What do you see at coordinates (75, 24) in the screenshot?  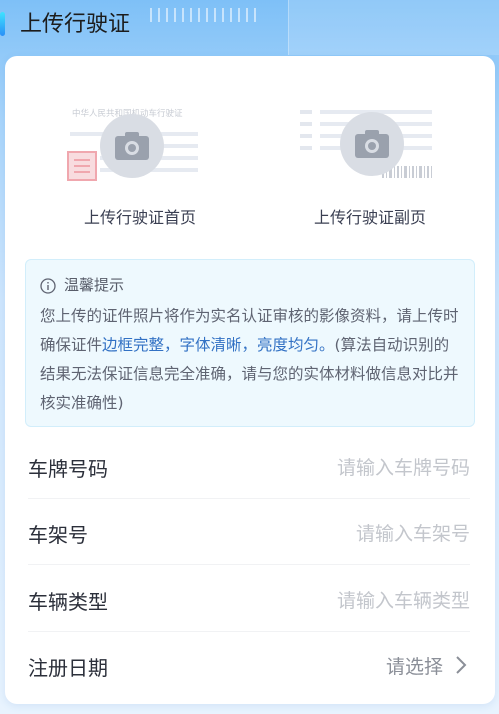 I see `page-title: 上传行驶证` at bounding box center [75, 24].